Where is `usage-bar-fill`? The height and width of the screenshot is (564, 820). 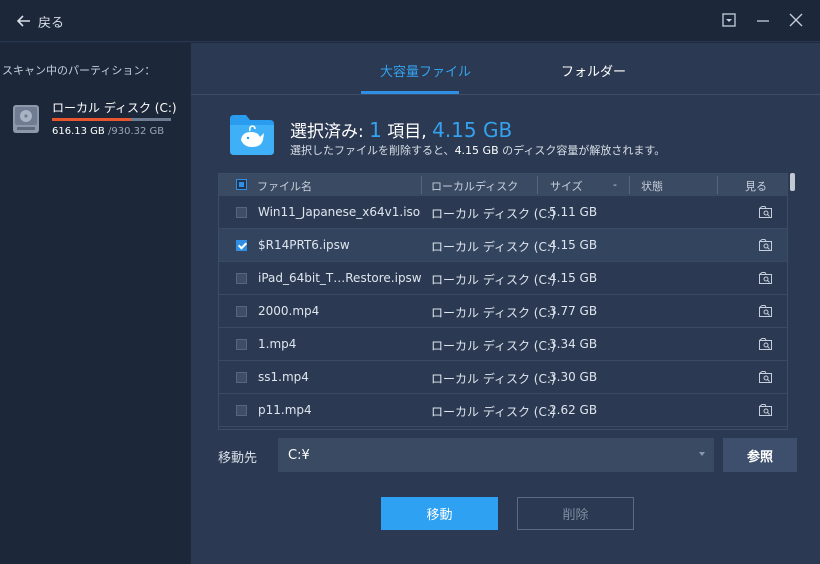 usage-bar-fill is located at coordinates (91, 119).